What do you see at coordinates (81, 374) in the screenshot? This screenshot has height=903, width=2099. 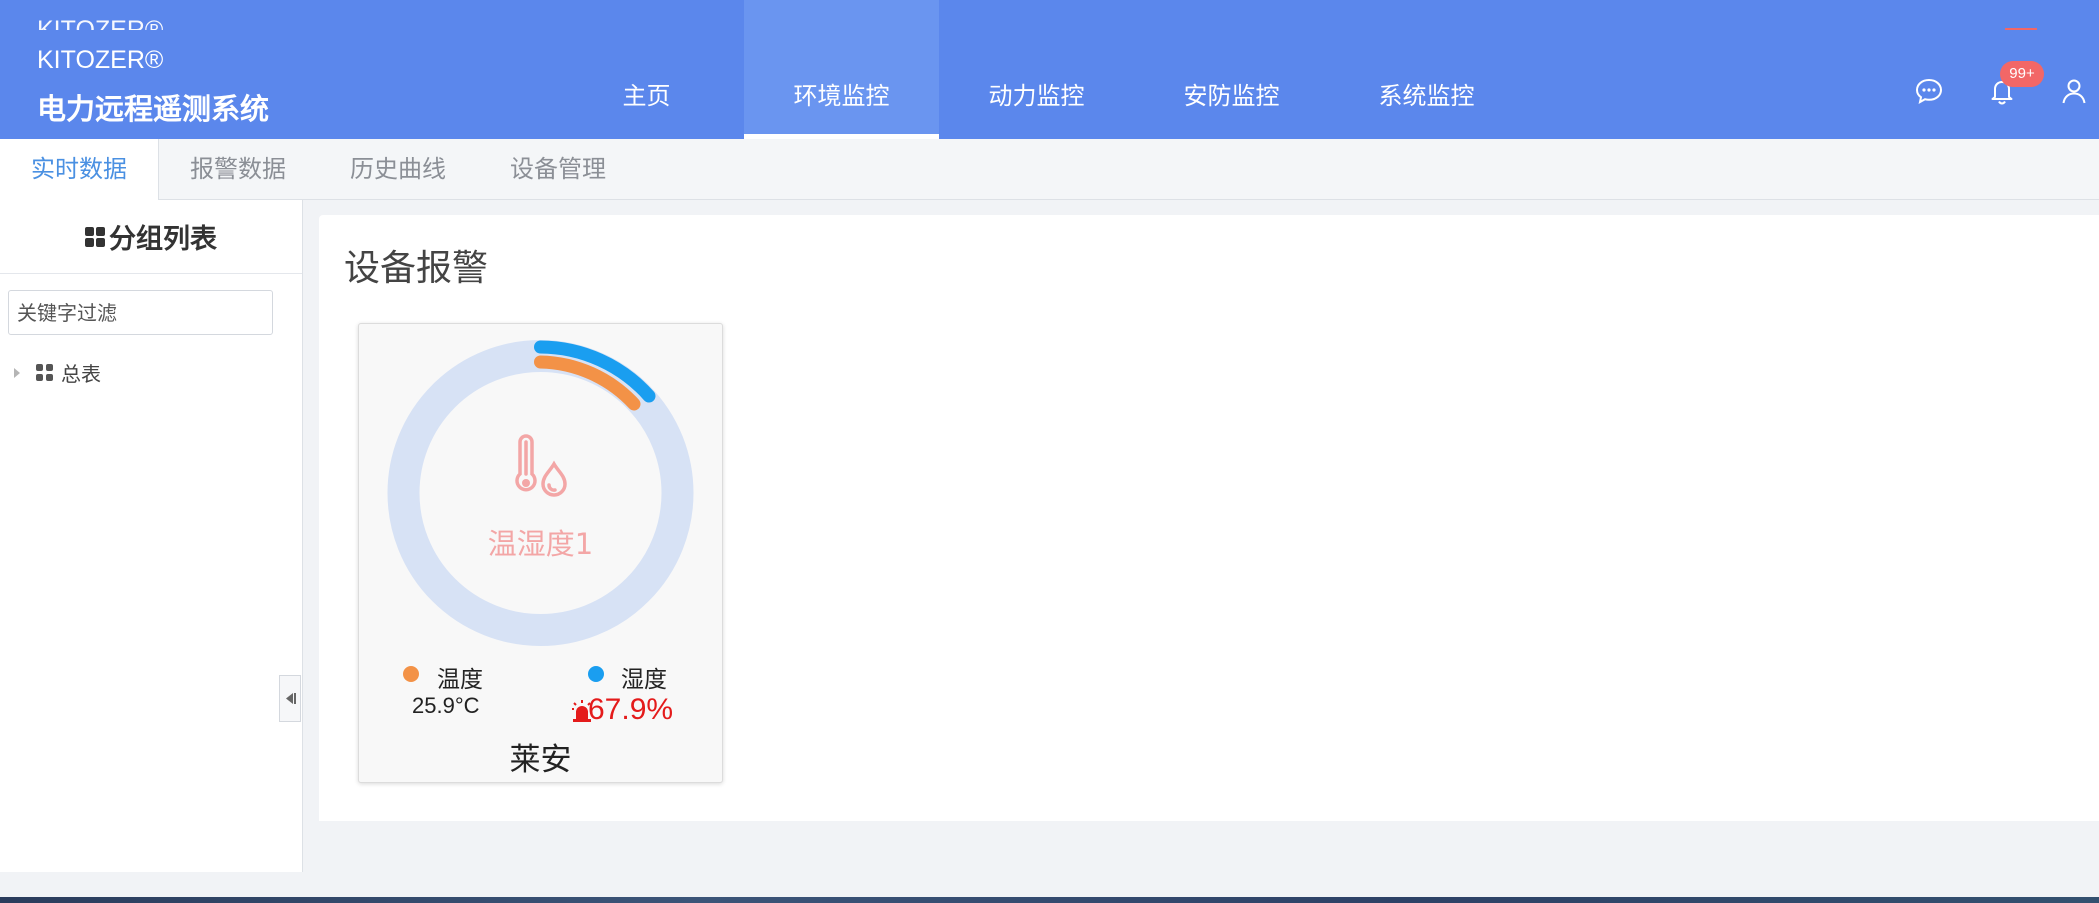 I see `tree-node-label: 总表` at bounding box center [81, 374].